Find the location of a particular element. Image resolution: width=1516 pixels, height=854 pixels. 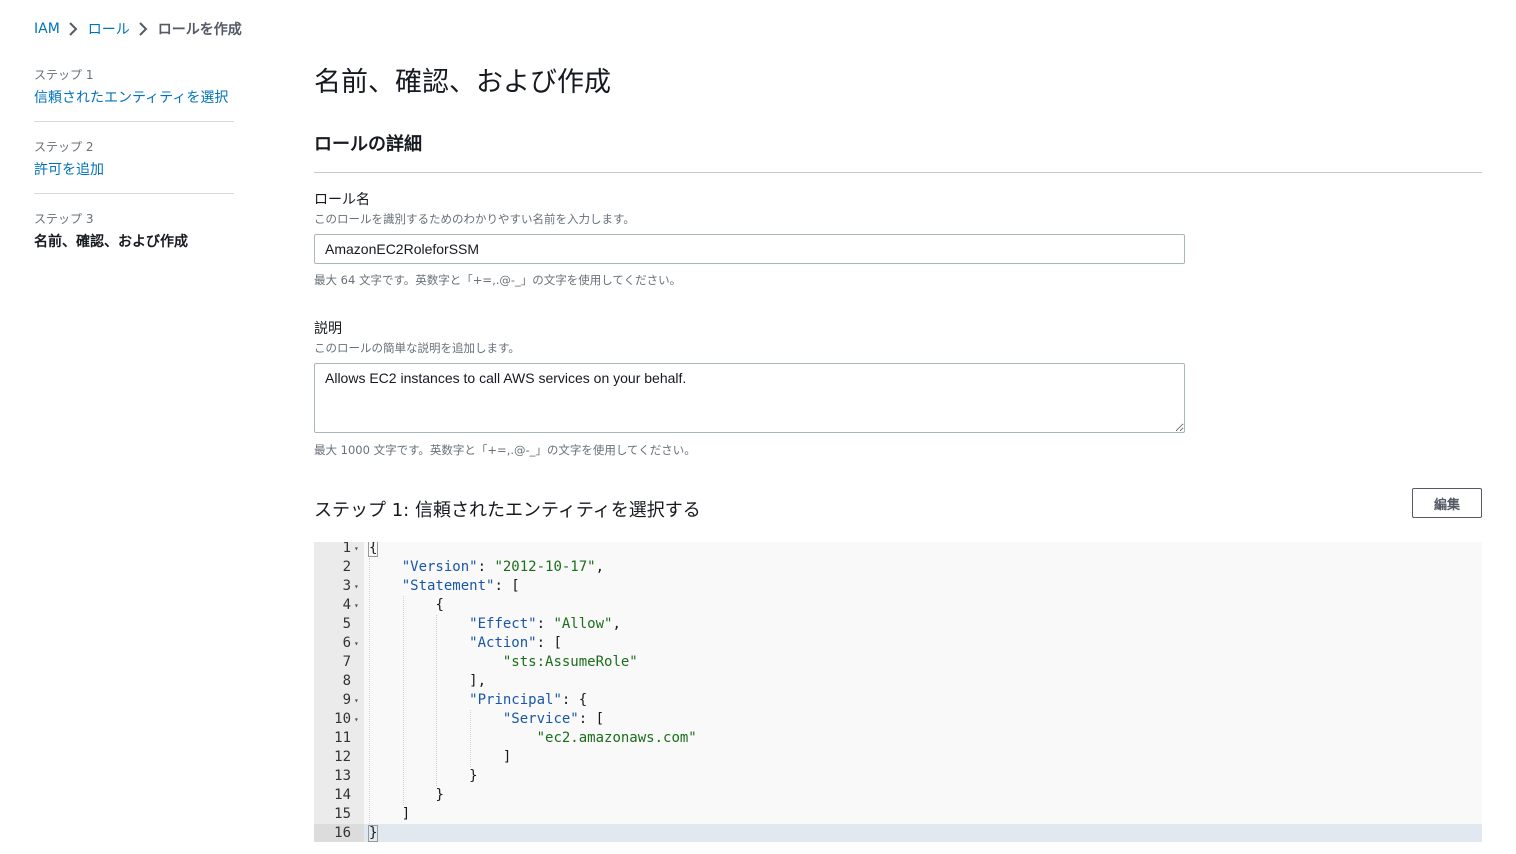

code-text: "Effect": "Allow", is located at coordinates (494, 624).